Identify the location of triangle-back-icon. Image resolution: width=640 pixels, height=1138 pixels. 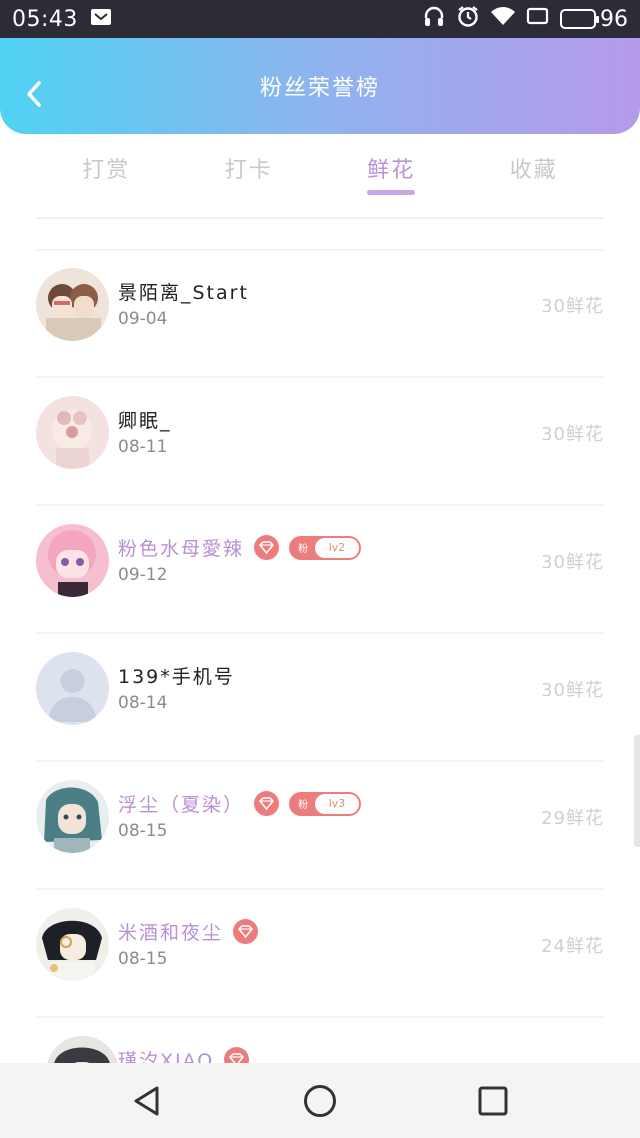
(146, 1100).